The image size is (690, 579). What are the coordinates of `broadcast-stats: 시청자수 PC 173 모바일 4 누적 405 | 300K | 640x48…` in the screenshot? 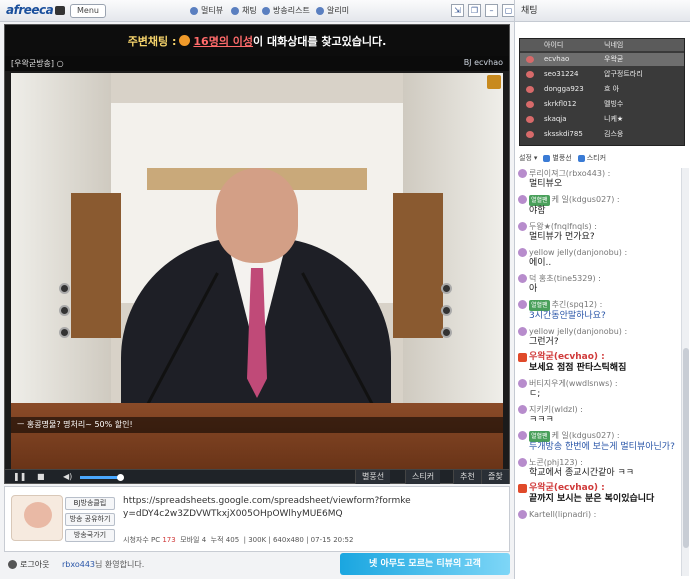 It's located at (238, 540).